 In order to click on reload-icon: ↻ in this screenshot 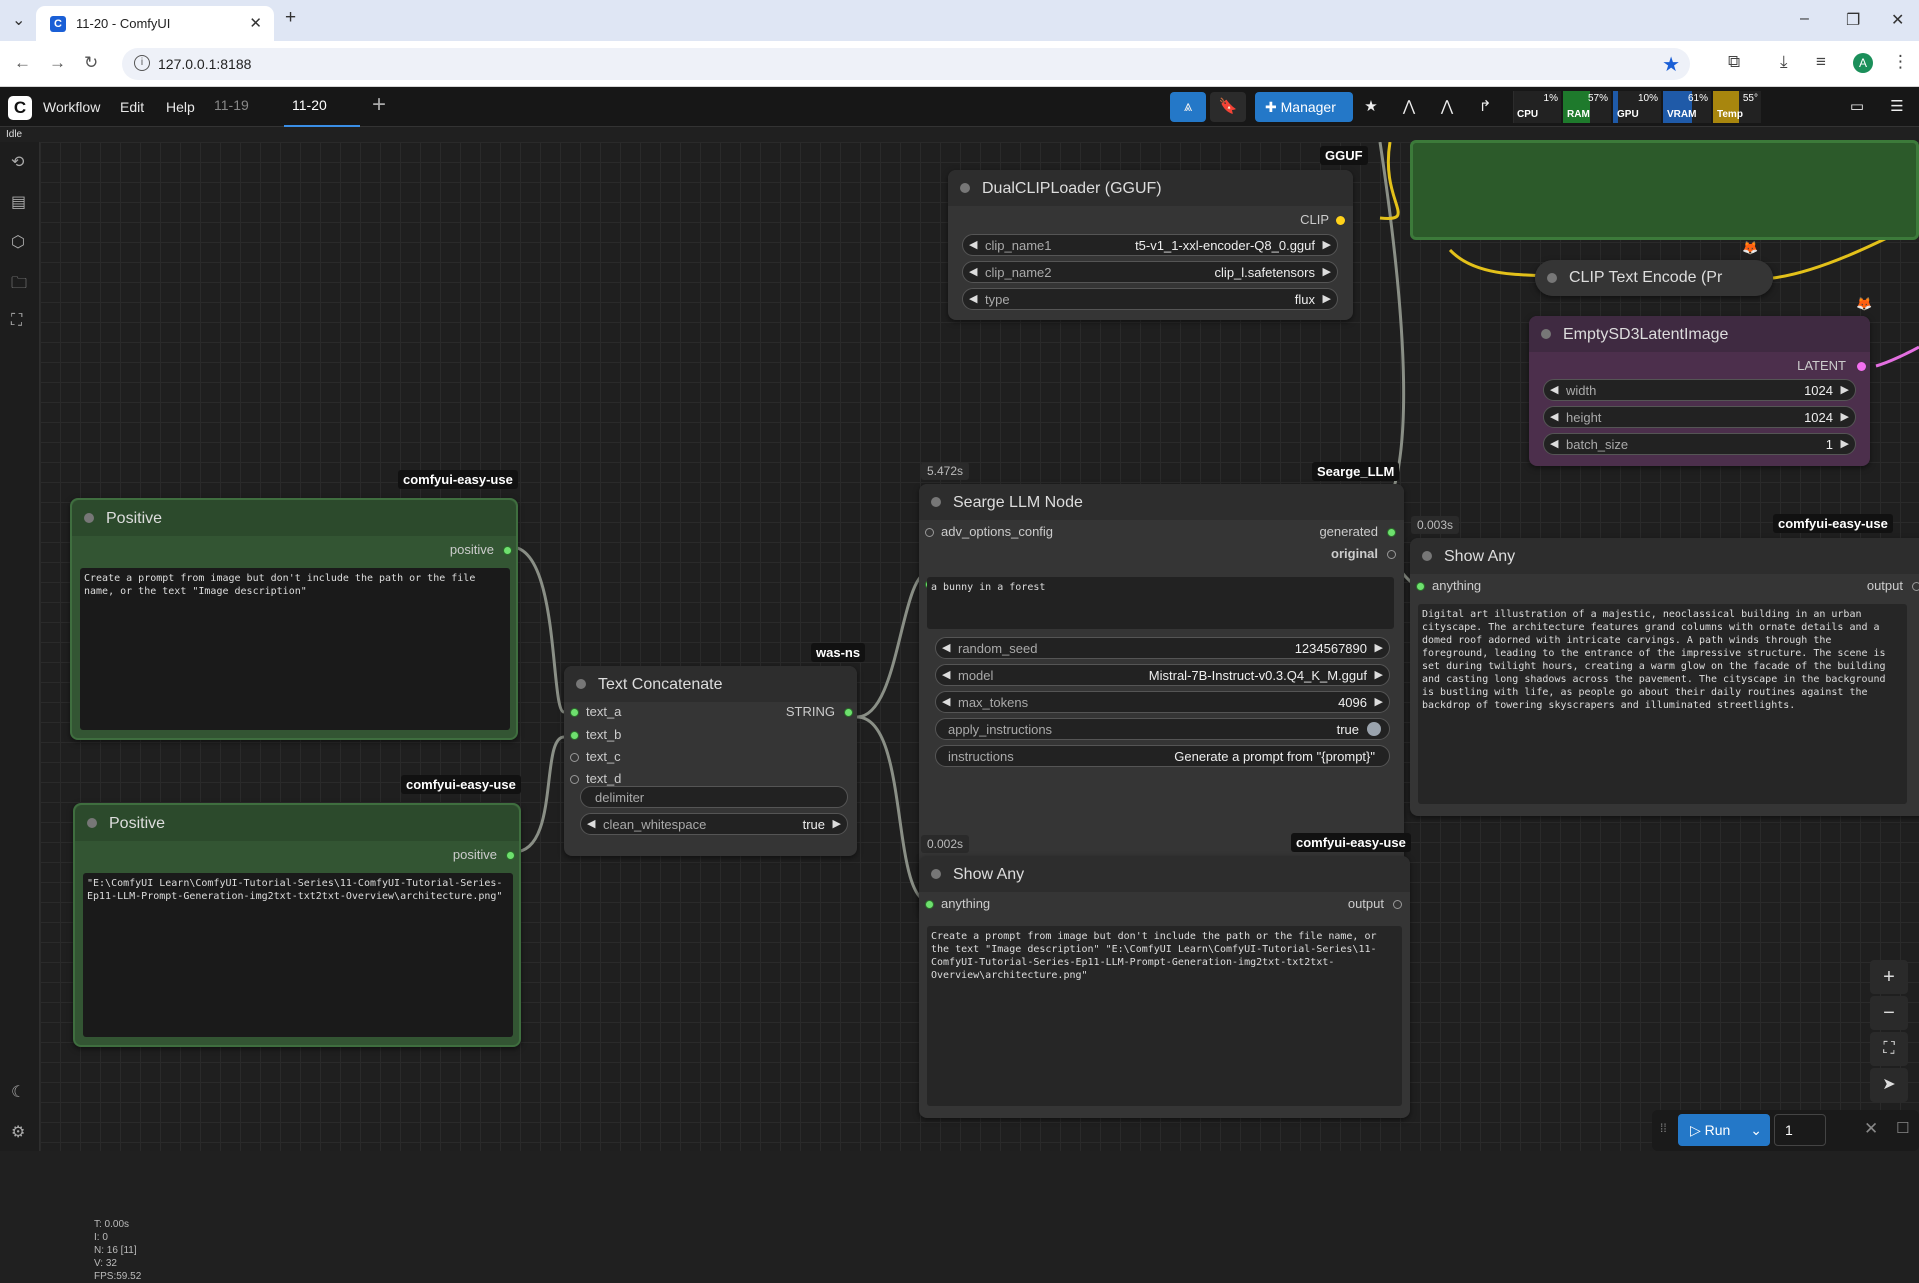, I will do `click(91, 63)`.